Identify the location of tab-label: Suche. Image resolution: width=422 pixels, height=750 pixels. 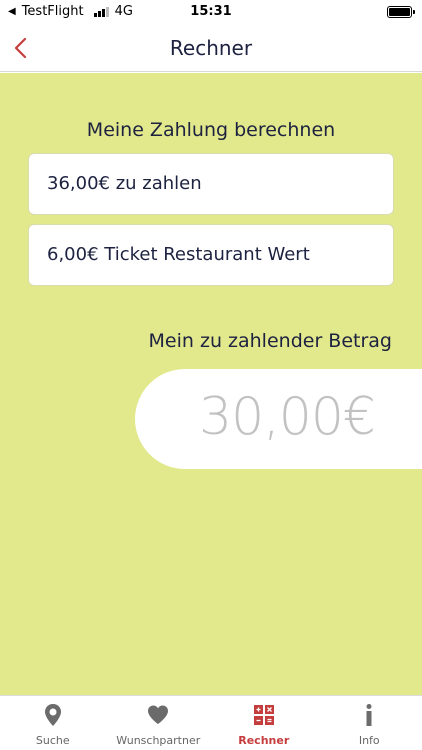
(52, 740).